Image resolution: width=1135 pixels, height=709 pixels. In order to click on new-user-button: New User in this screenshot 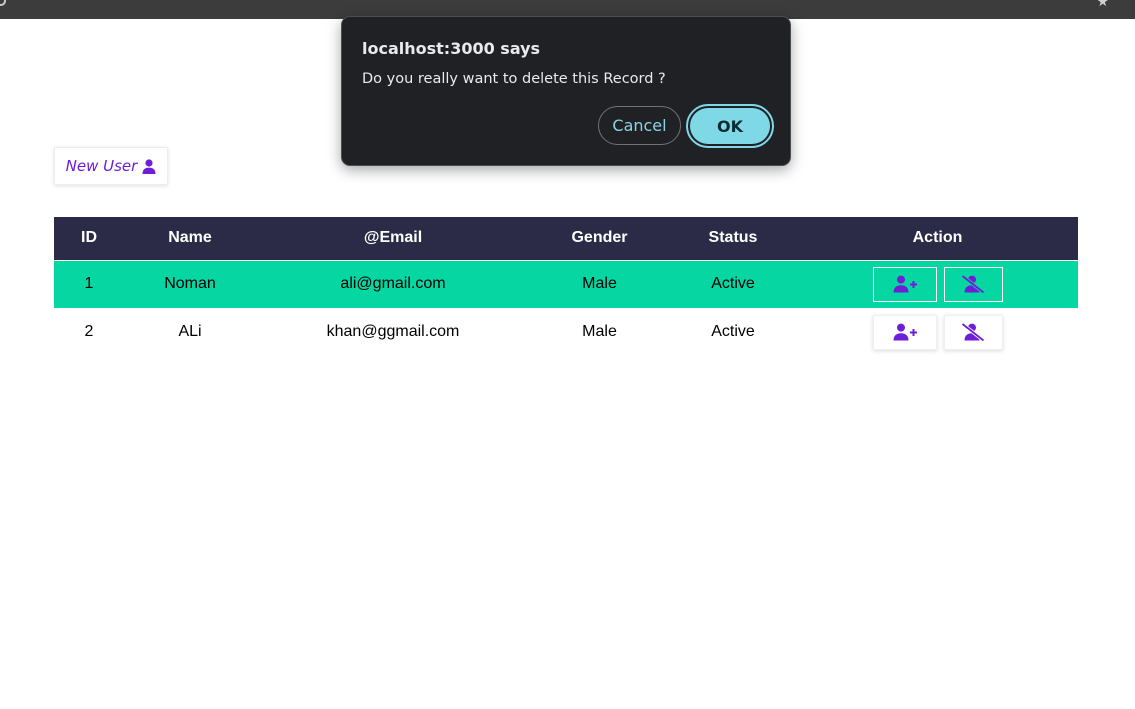, I will do `click(111, 166)`.